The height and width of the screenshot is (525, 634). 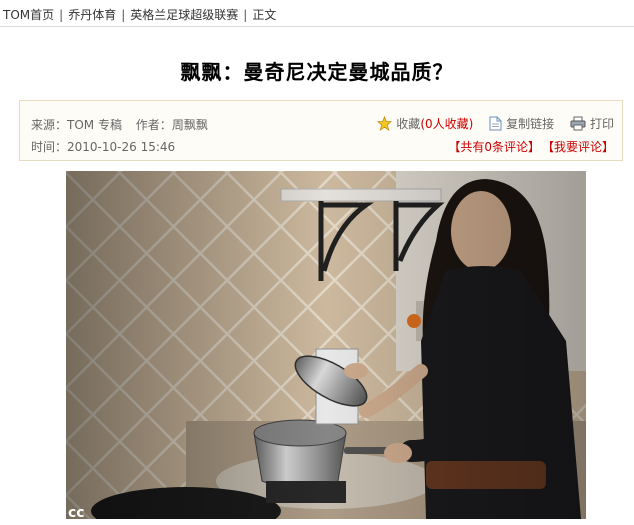 What do you see at coordinates (49, 147) in the screenshot?
I see `time-label: 时间：` at bounding box center [49, 147].